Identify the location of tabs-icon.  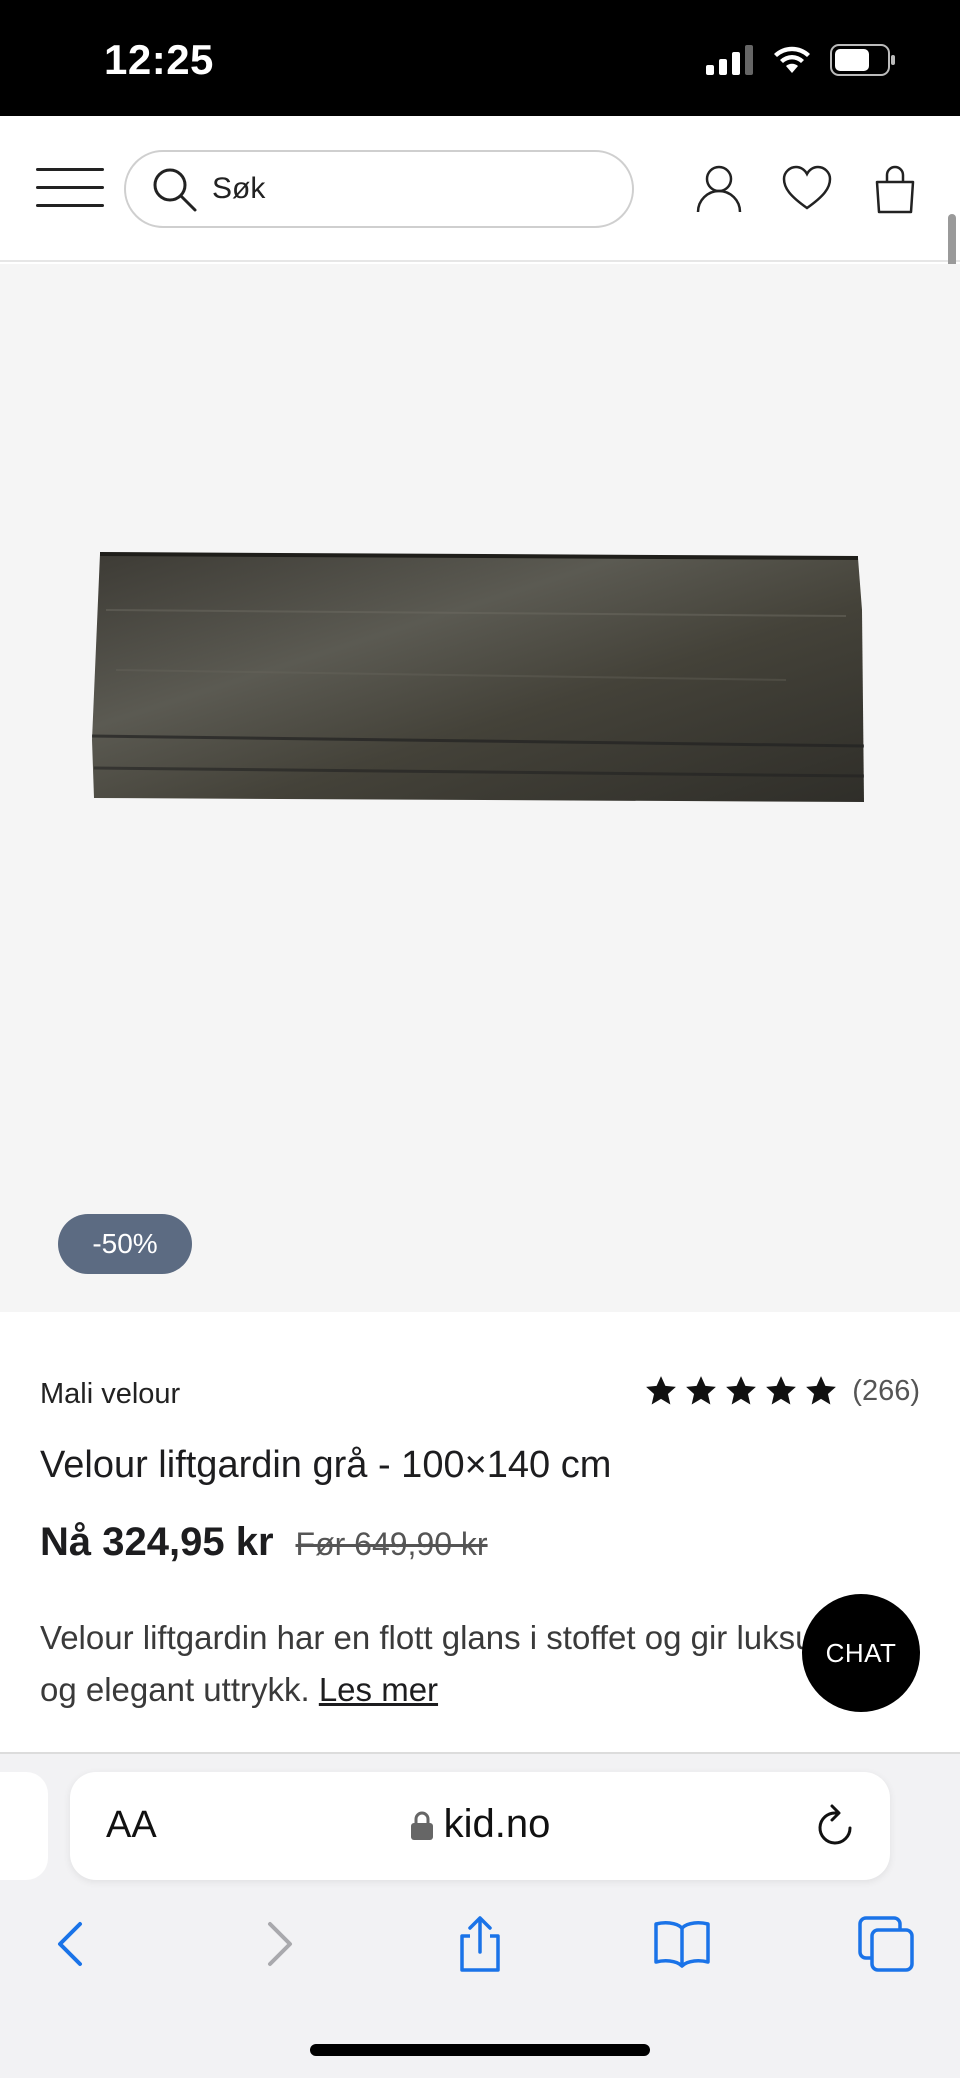
(886, 1944).